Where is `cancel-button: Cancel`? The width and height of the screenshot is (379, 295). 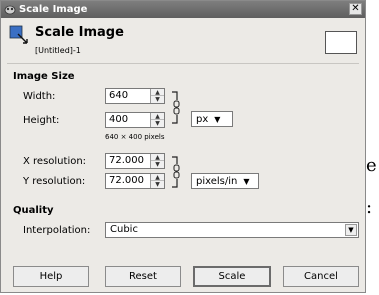
cancel-button: Cancel is located at coordinates (321, 276).